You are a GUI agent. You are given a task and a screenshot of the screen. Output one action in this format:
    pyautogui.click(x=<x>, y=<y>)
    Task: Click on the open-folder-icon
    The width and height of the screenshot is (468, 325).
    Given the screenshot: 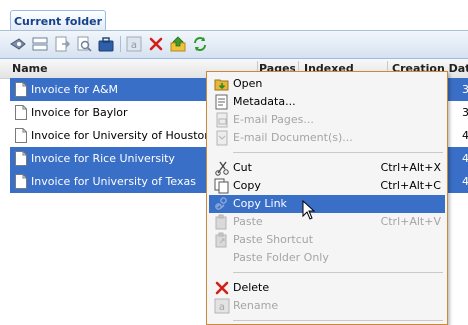 What is the action you would take?
    pyautogui.click(x=221, y=85)
    